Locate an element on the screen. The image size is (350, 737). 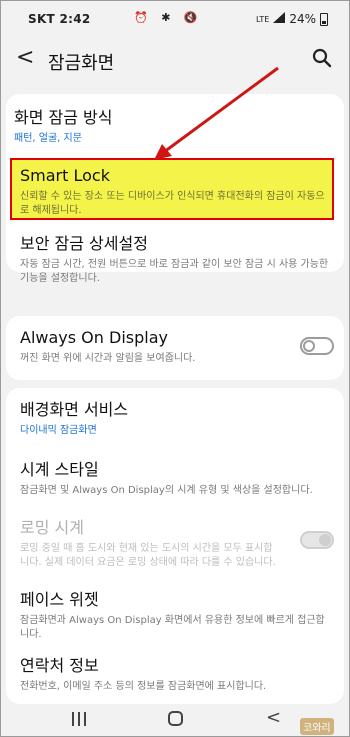
home-icon is located at coordinates (175, 718).